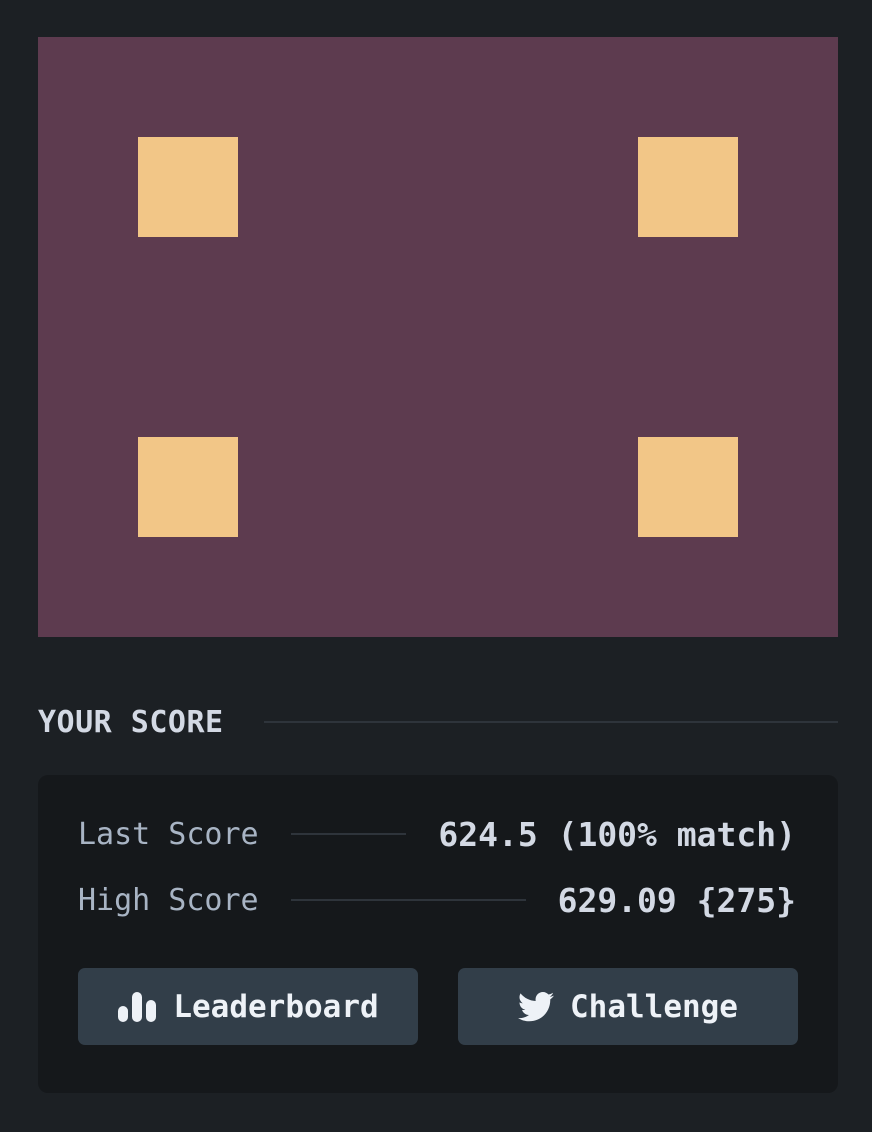  What do you see at coordinates (536, 1006) in the screenshot?
I see `twitter-icon` at bounding box center [536, 1006].